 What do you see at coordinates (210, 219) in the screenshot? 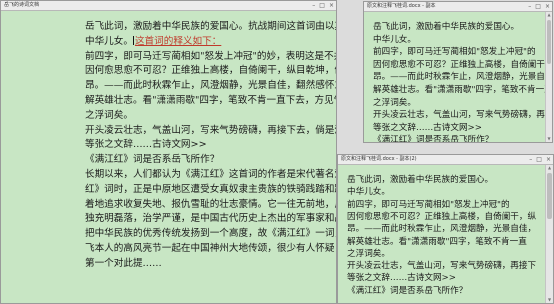
I see `text-line: 独充明磊落，治学严谨，是中国古代历史上杰出的军事家和战略家，他是` at bounding box center [210, 219].